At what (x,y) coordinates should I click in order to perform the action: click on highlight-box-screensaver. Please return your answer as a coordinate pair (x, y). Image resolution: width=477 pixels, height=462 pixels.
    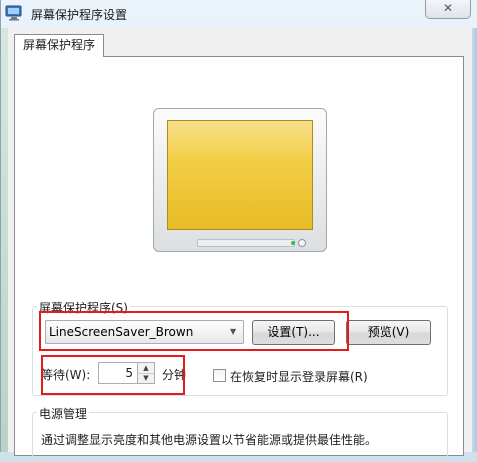
    Looking at the image, I should click on (194, 331).